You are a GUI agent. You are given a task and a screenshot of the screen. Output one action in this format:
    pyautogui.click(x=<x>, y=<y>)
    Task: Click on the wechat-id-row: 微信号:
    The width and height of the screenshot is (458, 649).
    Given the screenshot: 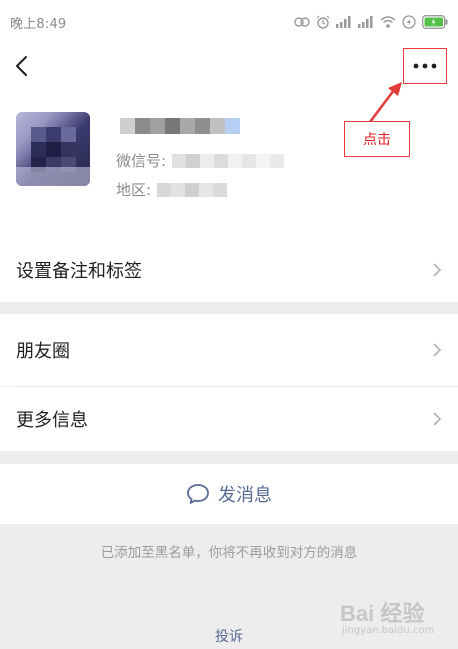 What is the action you would take?
    pyautogui.click(x=200, y=160)
    